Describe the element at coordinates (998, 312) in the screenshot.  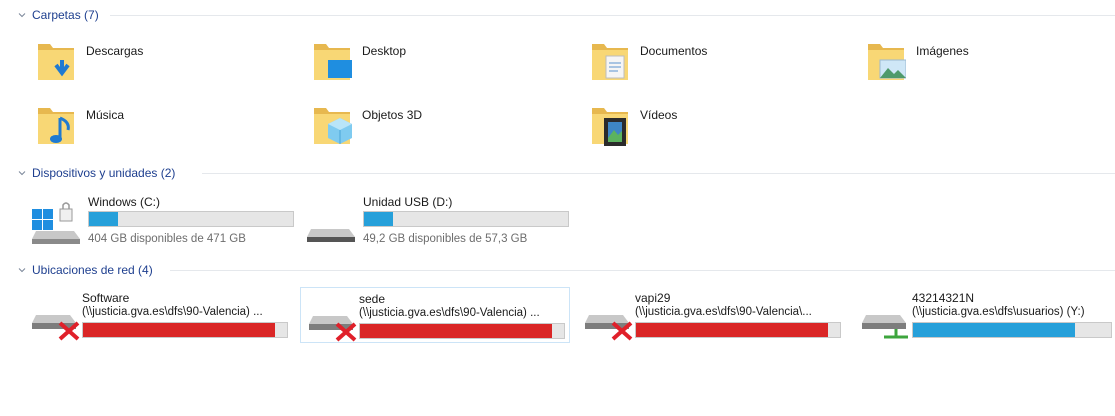
I see `network-path: (\\justicia.gva.es\dfs\usuarios) (Y:)` at that location.